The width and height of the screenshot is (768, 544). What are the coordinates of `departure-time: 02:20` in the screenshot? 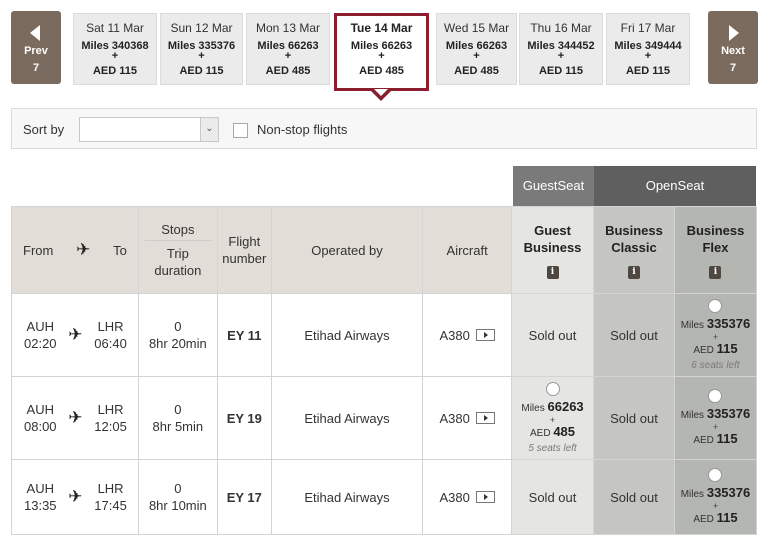 It's located at (40, 343).